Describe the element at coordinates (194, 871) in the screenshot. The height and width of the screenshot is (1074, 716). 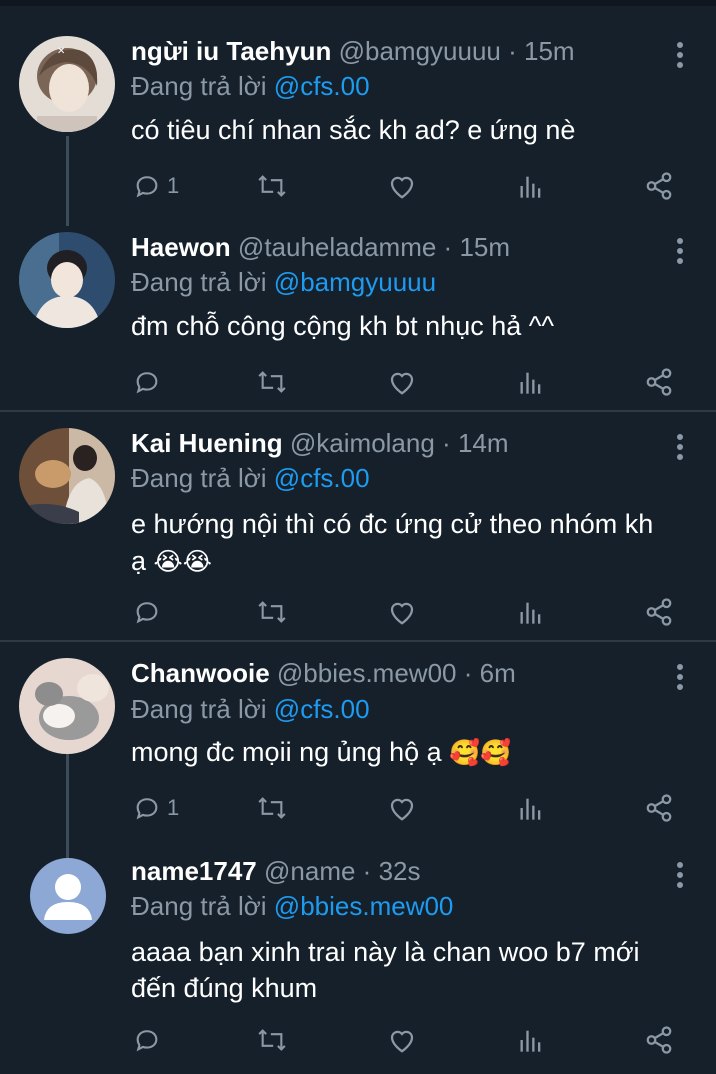
I see `display-name: name1747` at that location.